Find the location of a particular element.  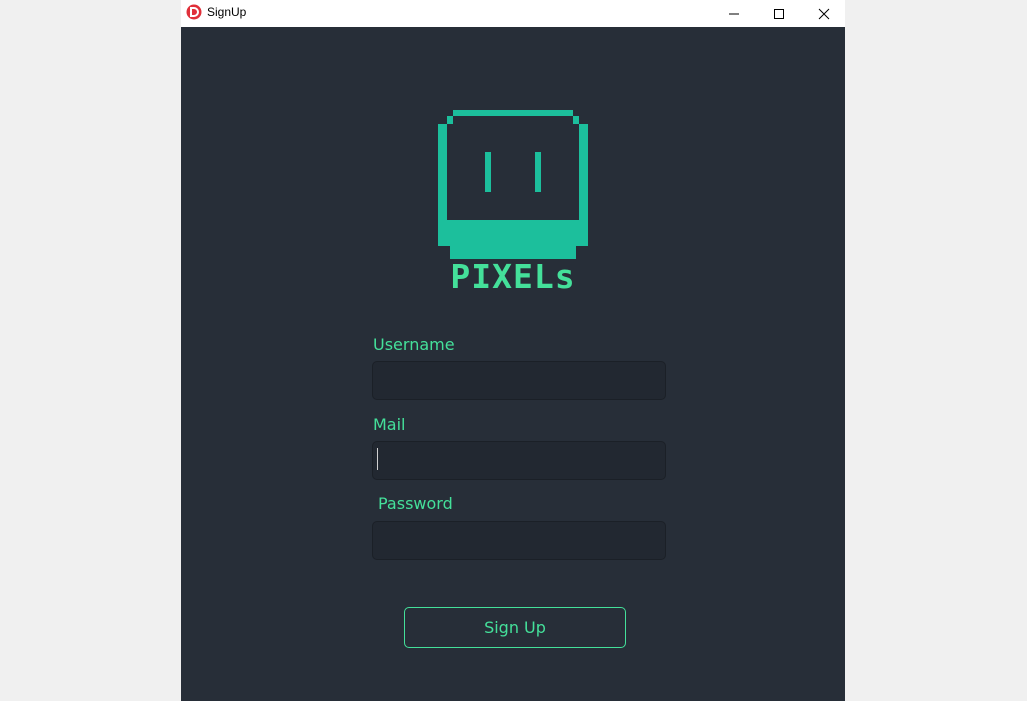

maximize-button is located at coordinates (779, 13).